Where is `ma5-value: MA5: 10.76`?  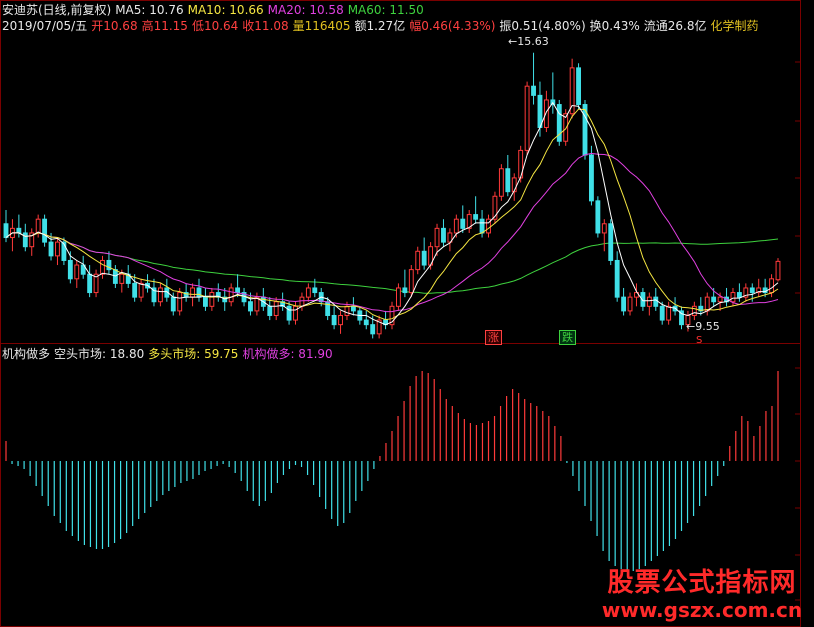
ma5-value: MA5: 10.76 is located at coordinates (149, 10).